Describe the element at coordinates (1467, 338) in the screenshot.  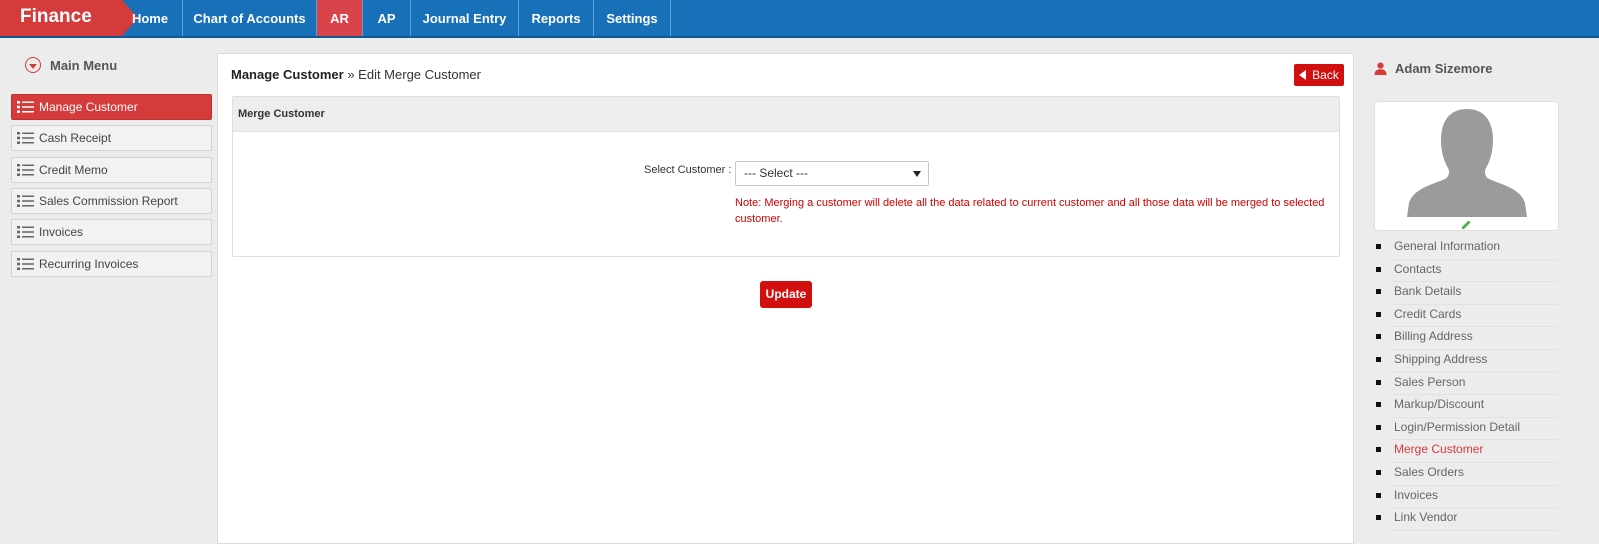
I see `link-billing-address: Billing Address` at that location.